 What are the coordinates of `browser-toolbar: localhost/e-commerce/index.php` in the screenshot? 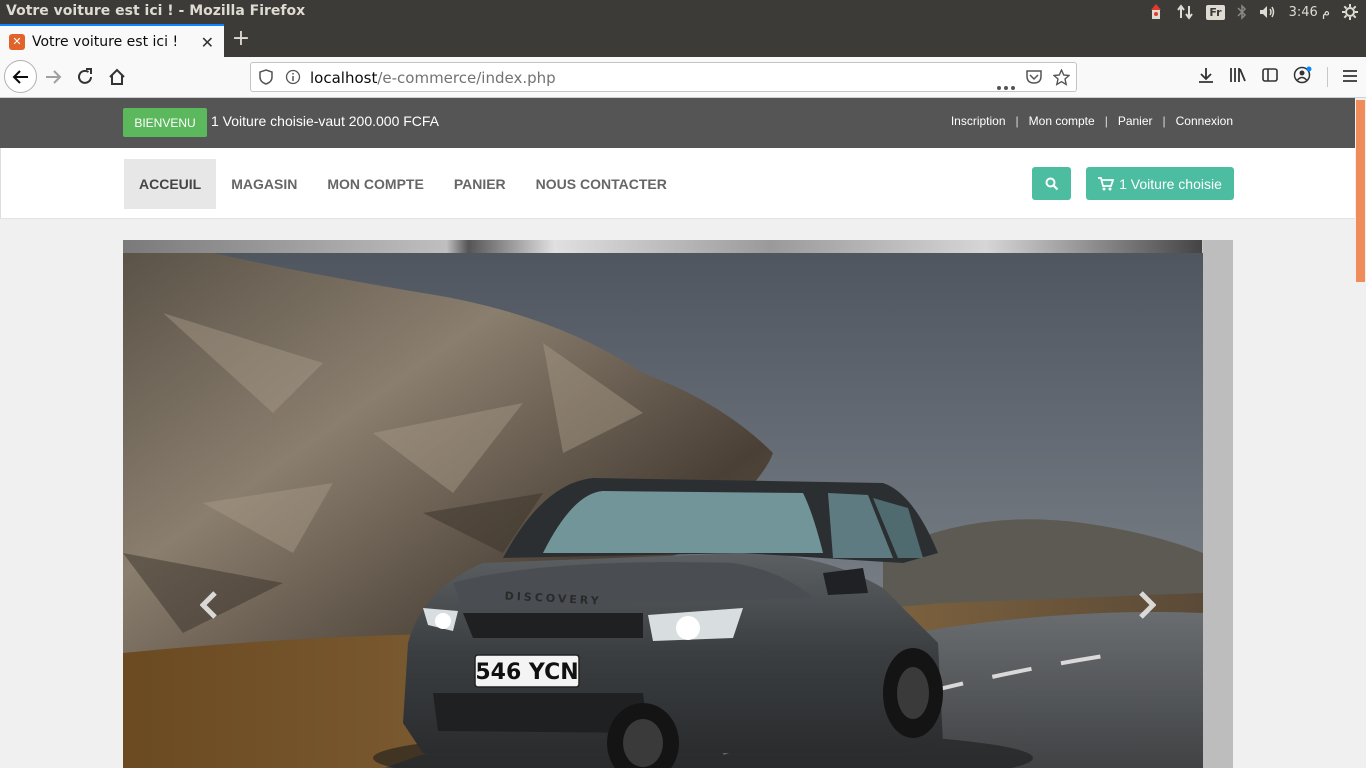 It's located at (683, 77).